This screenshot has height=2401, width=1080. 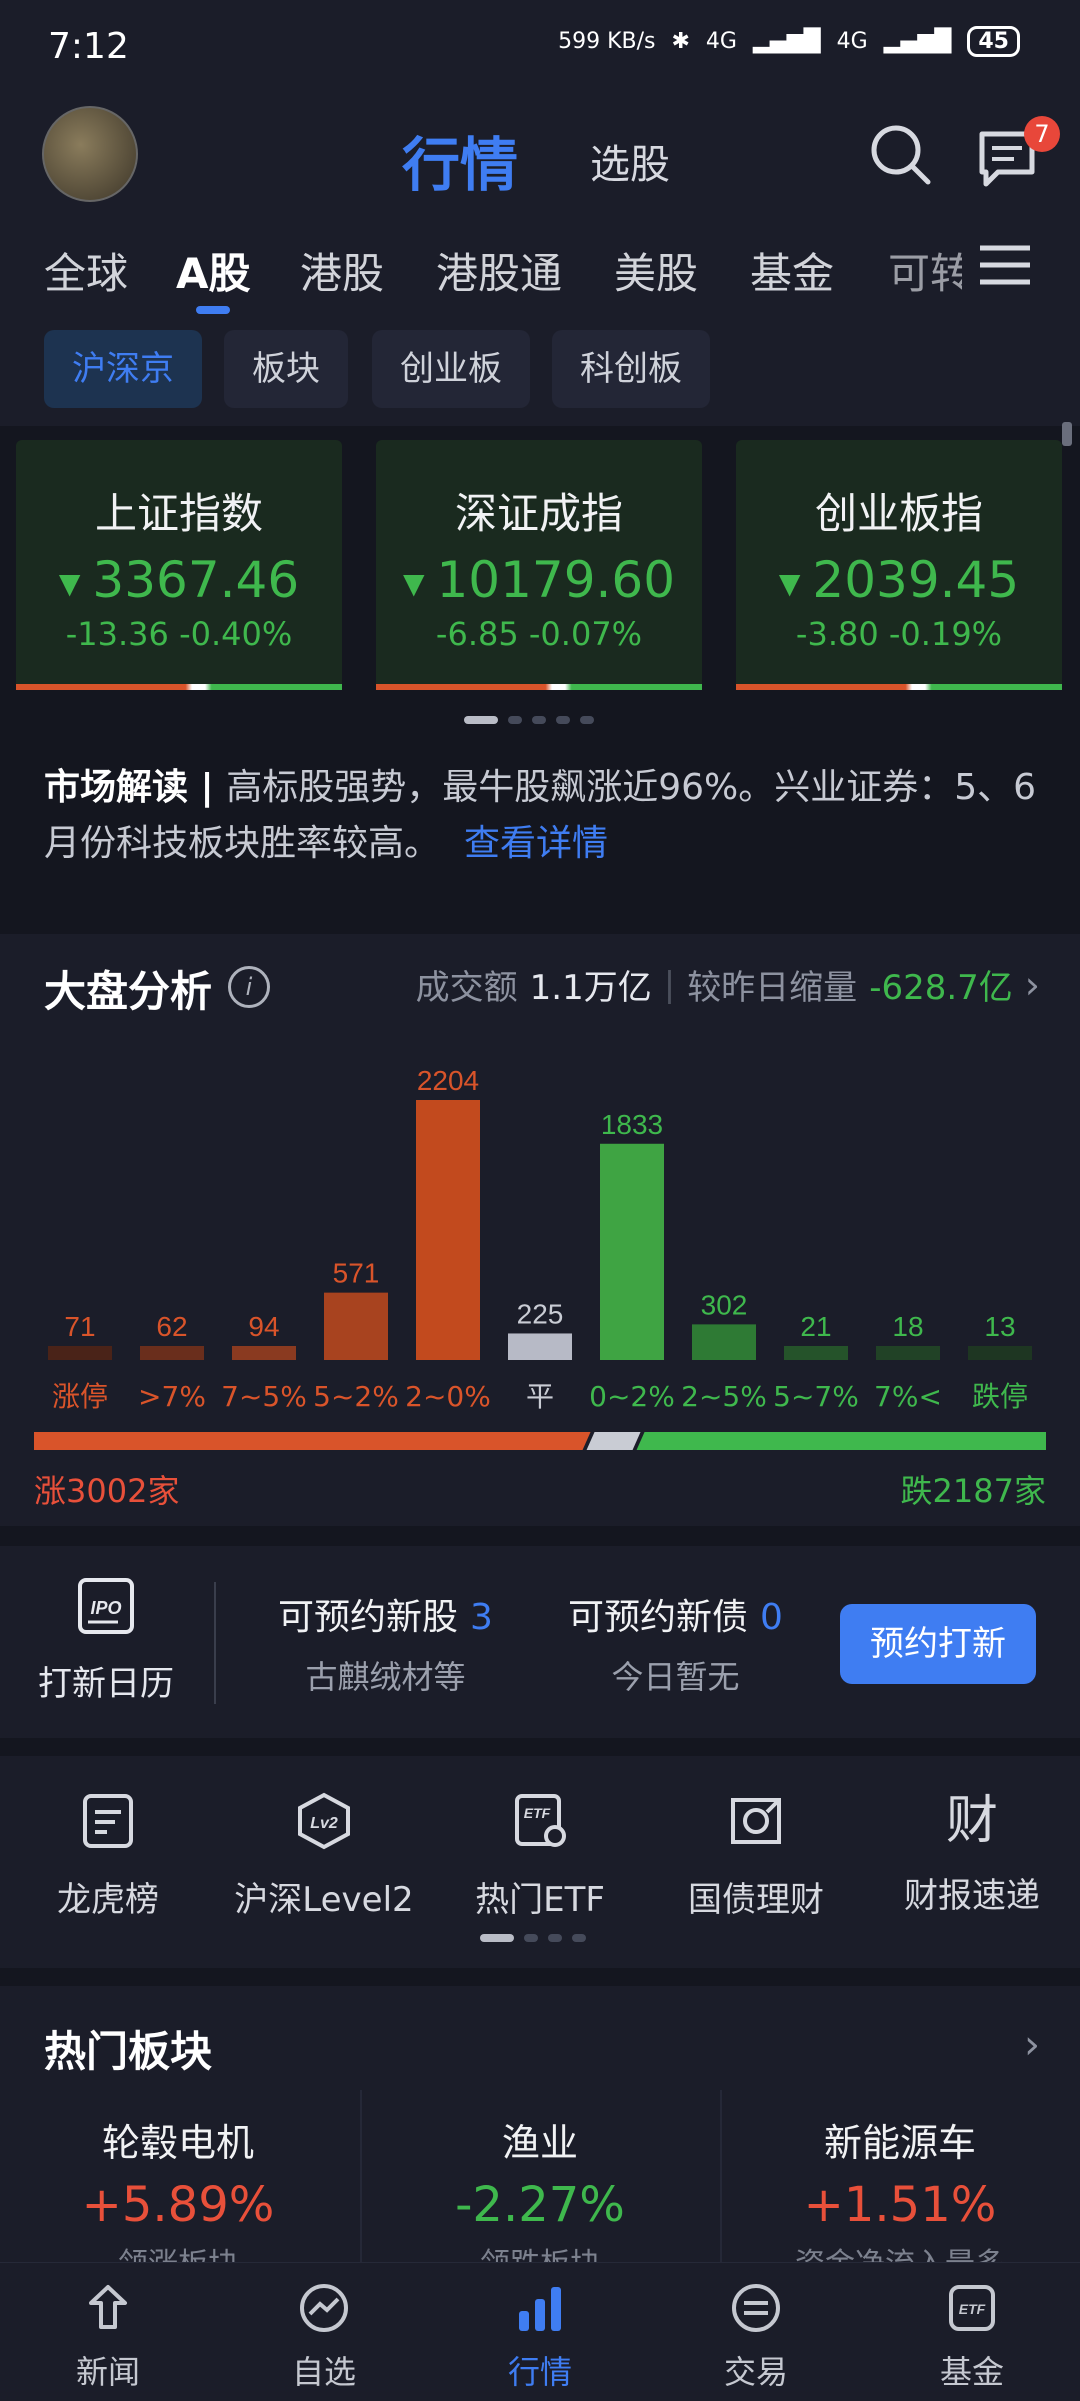 What do you see at coordinates (249, 987) in the screenshot?
I see `info-icon: i` at bounding box center [249, 987].